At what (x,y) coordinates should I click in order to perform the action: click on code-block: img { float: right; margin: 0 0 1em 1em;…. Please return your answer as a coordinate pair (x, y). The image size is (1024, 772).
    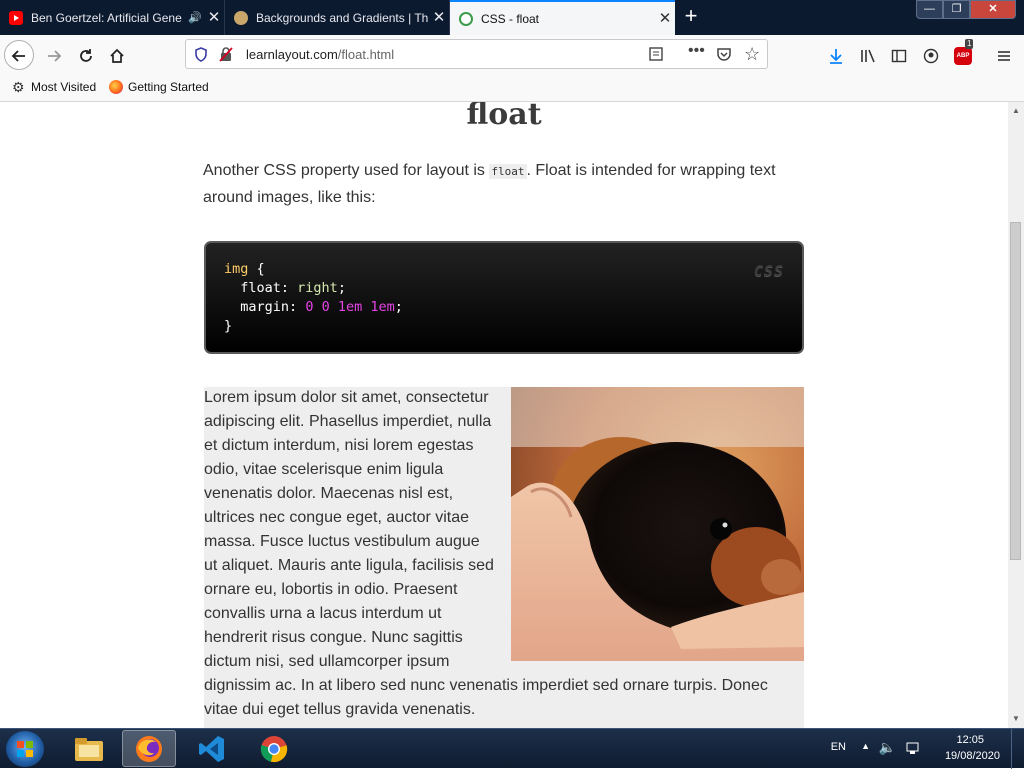
    Looking at the image, I should click on (313, 297).